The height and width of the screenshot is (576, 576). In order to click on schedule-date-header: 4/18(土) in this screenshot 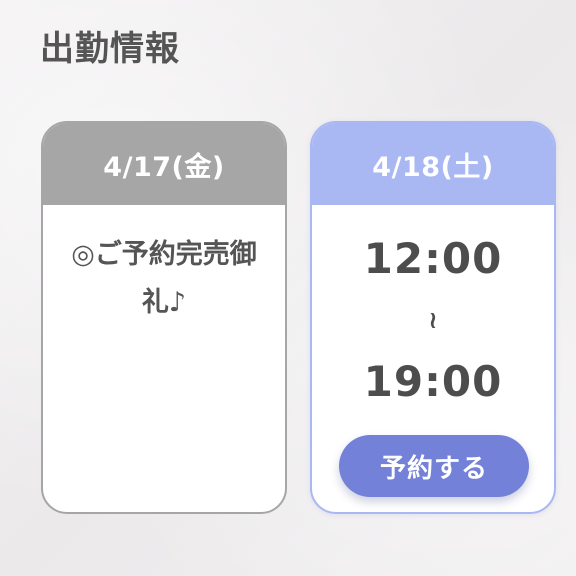, I will do `click(433, 164)`.